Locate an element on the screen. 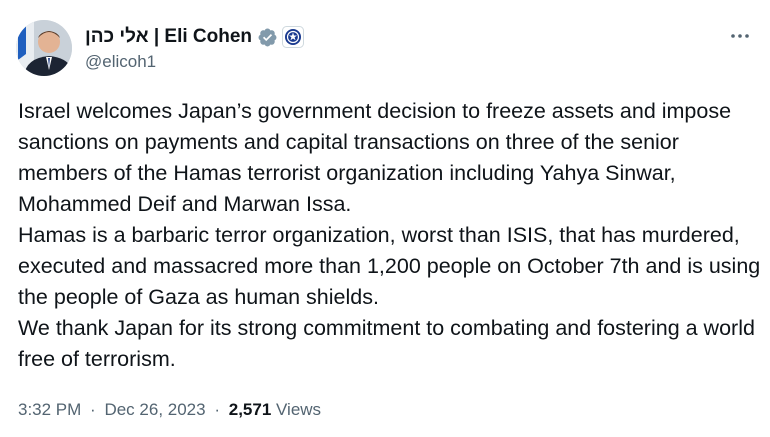 The width and height of the screenshot is (770, 437). tweet-header: אלי כהן | Eli Cohen @elicoh1 is located at coordinates (386, 49).